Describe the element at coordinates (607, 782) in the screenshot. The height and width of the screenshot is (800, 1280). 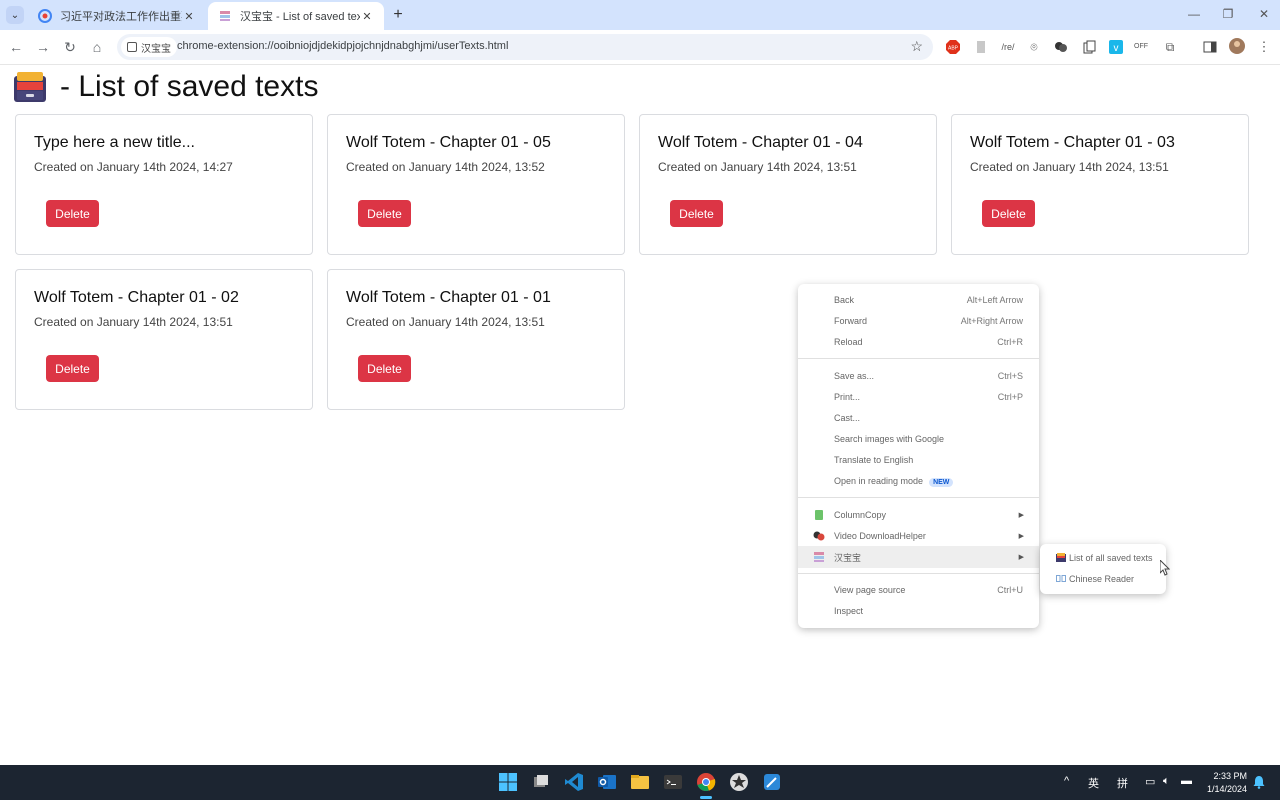
I see `outlook-icon` at that location.